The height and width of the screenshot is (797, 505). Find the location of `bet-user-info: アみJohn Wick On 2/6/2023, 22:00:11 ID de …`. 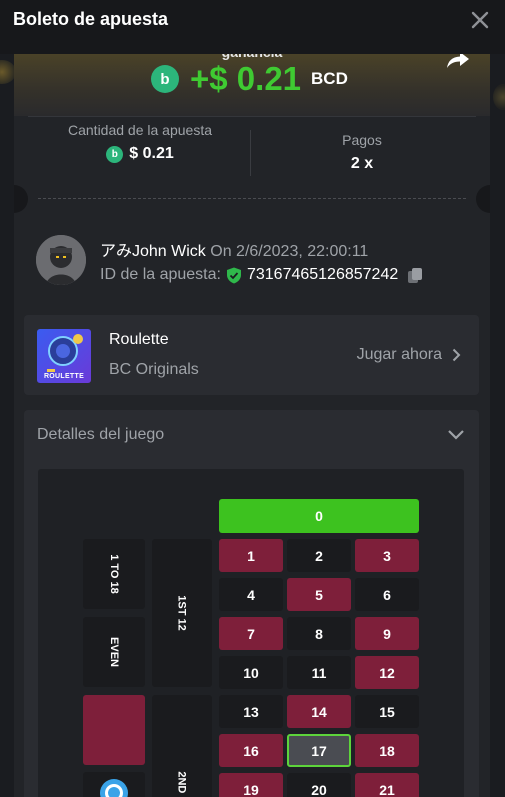

bet-user-info: アみJohn Wick On 2/6/2023, 22:00:11 ID de … is located at coordinates (256, 260).